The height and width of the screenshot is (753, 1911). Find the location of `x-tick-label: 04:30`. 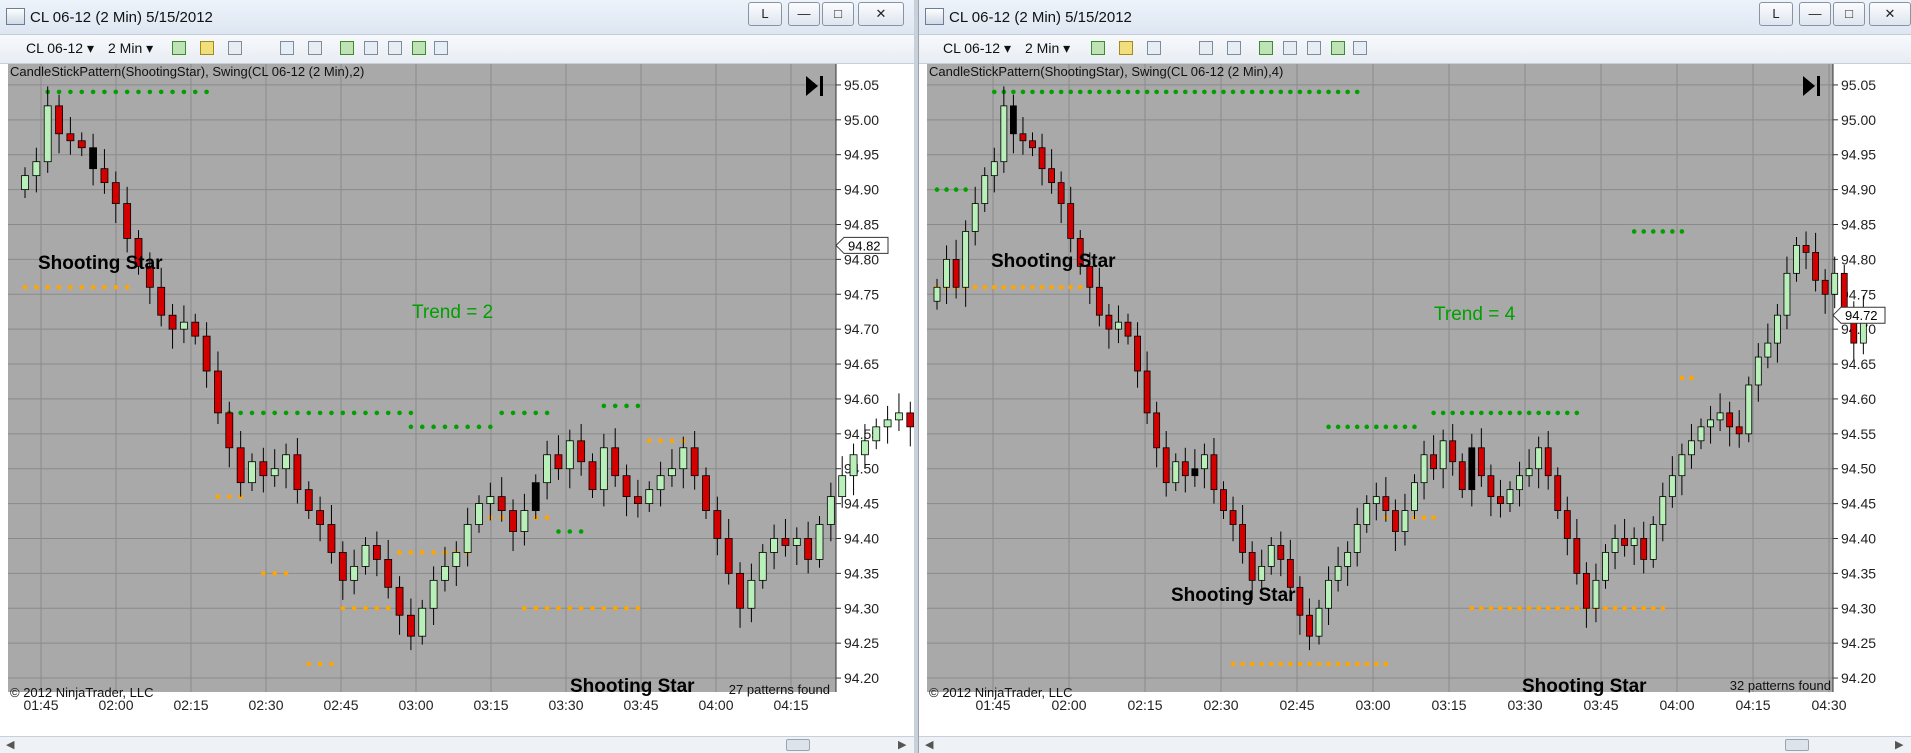

x-tick-label: 04:30 is located at coordinates (1828, 705).